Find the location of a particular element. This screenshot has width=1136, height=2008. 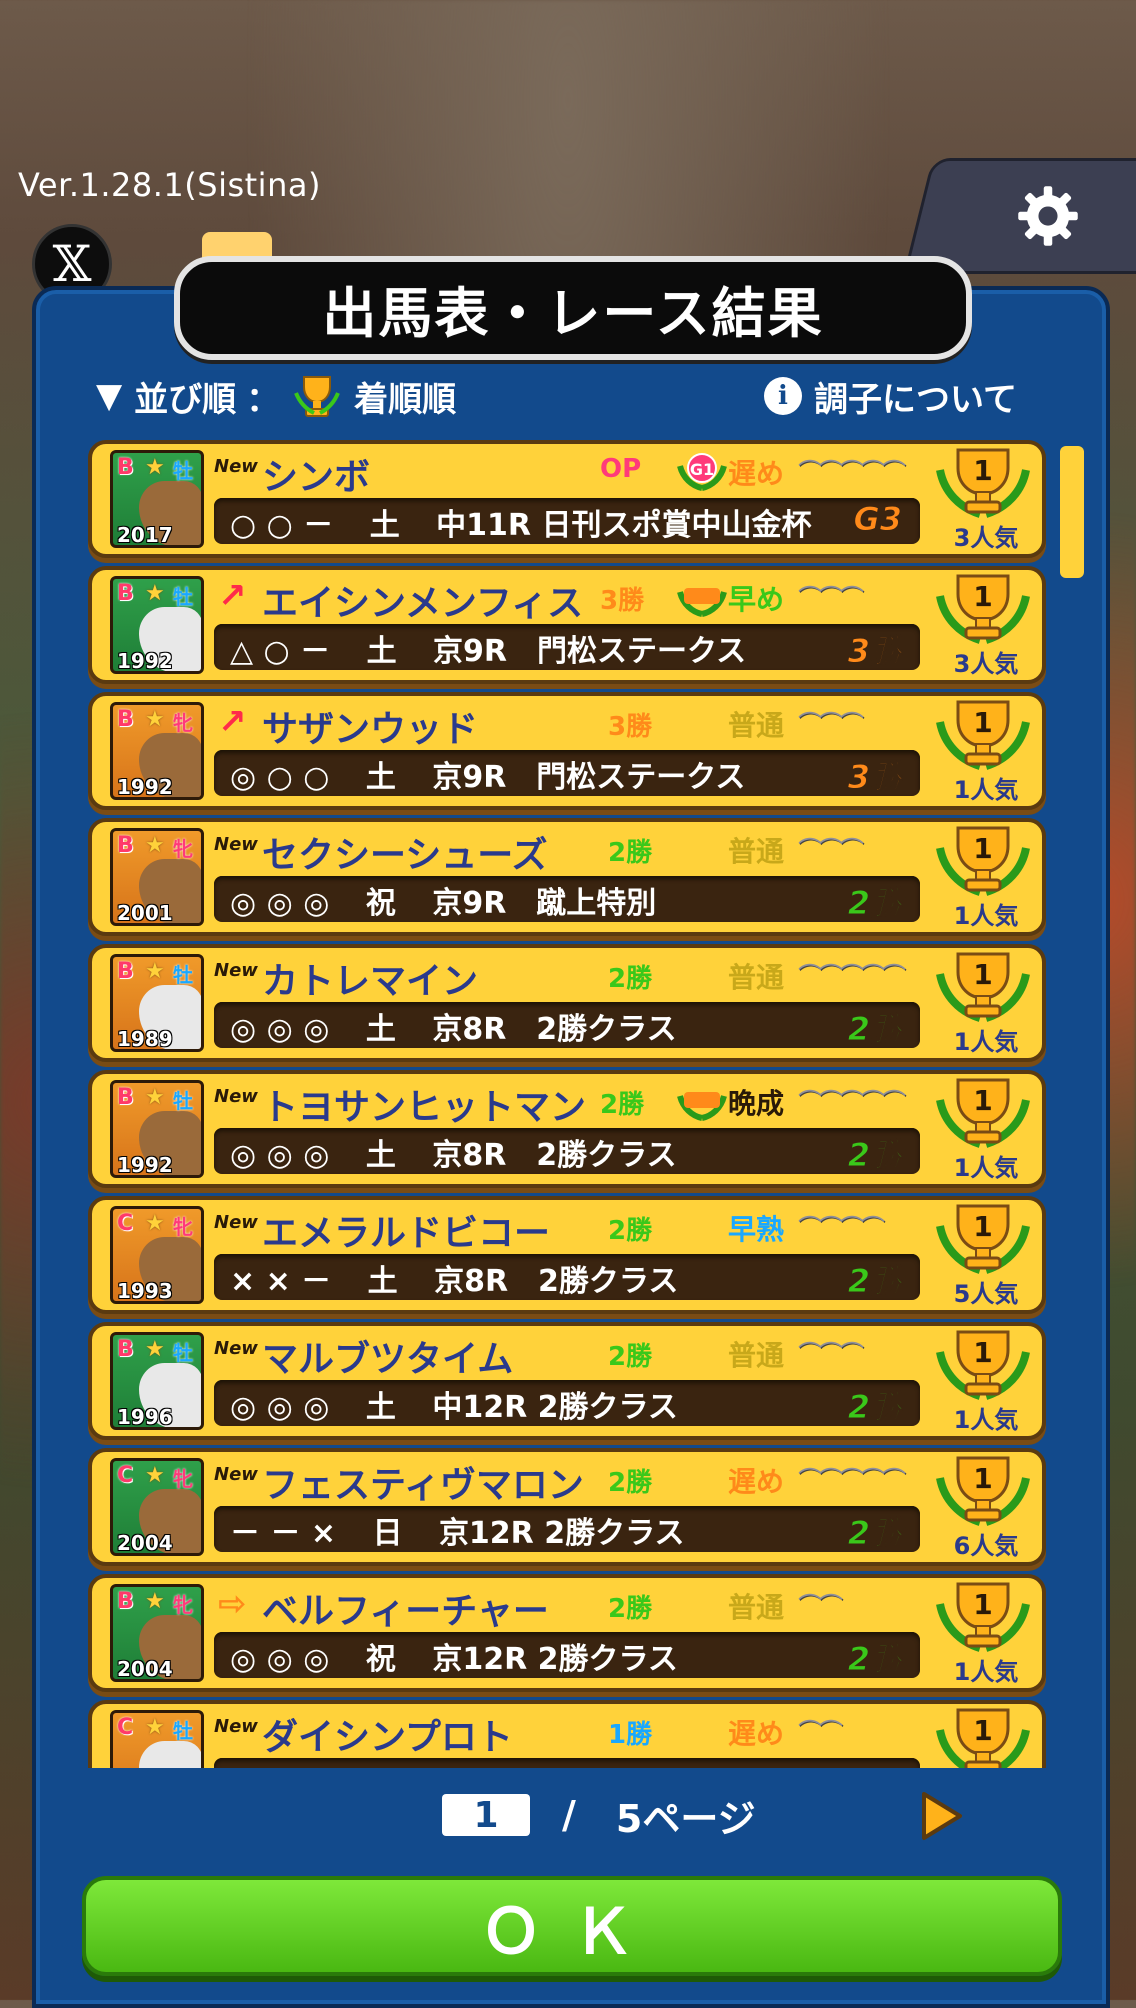

popularity-label: 1人気 is located at coordinates (986, 790).